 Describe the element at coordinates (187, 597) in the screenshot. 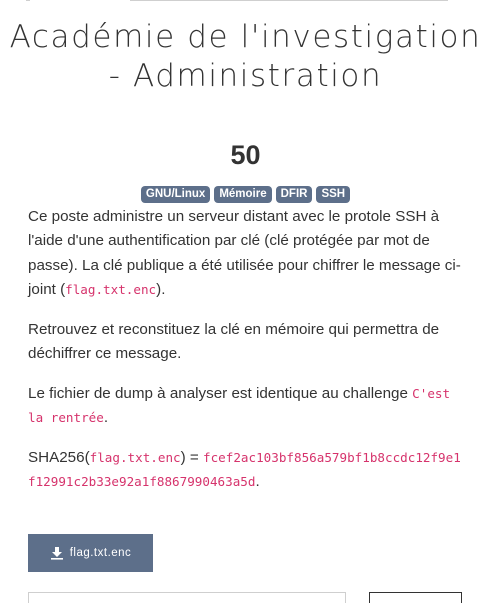

I see `flag-input` at that location.